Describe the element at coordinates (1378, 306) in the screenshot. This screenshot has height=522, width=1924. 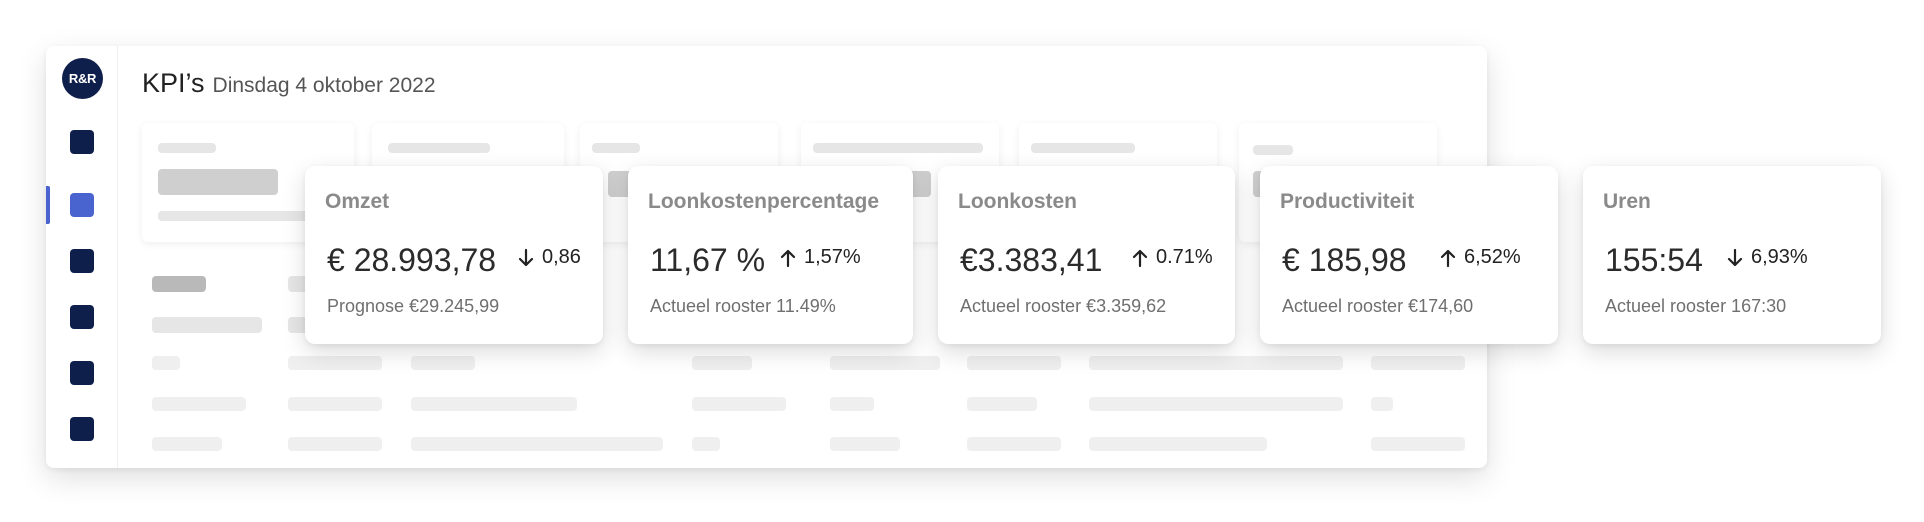
I see `kpi-subtext: Actueel rooster €174,60` at that location.